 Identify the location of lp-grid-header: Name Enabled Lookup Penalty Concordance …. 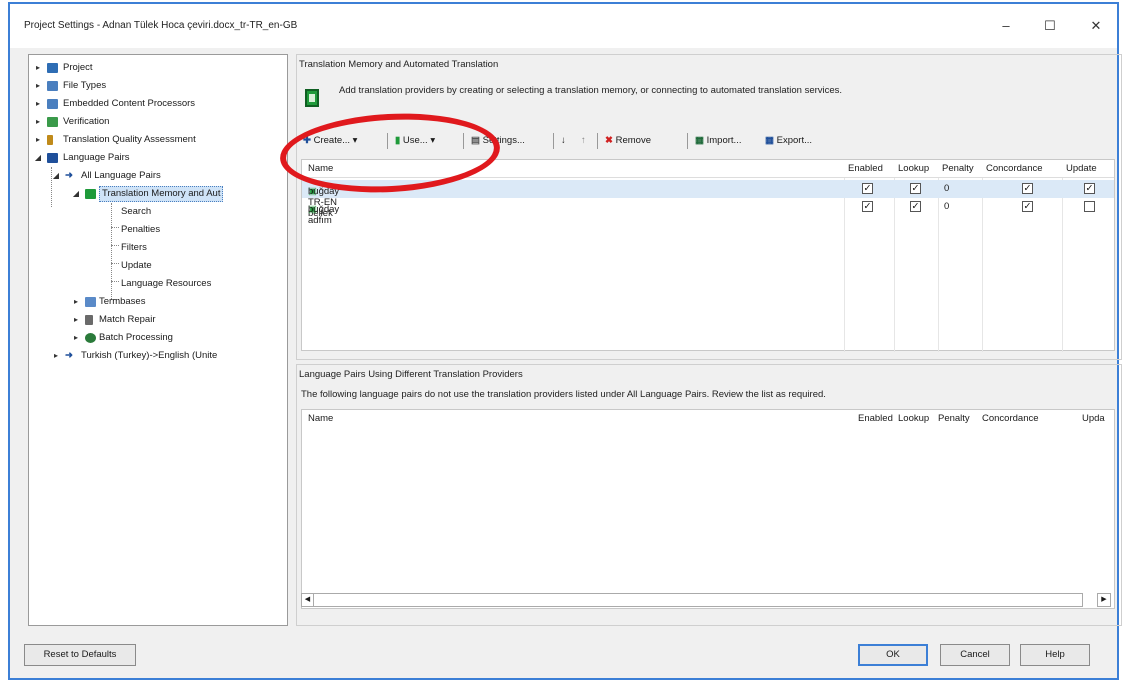
(708, 420).